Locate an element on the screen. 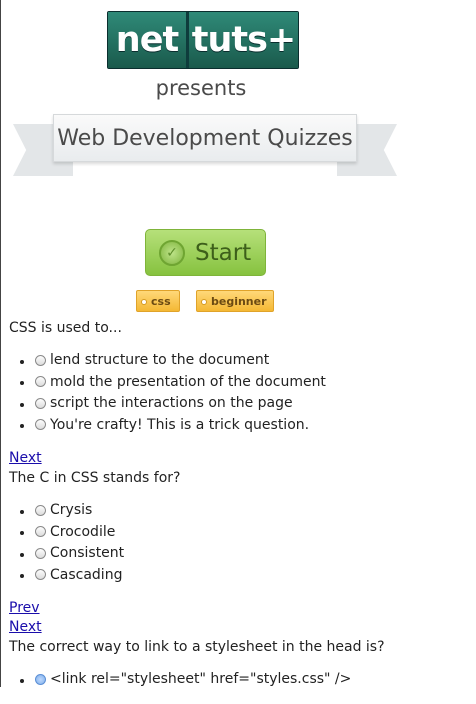  list-item: Crocodile is located at coordinates (252, 533).